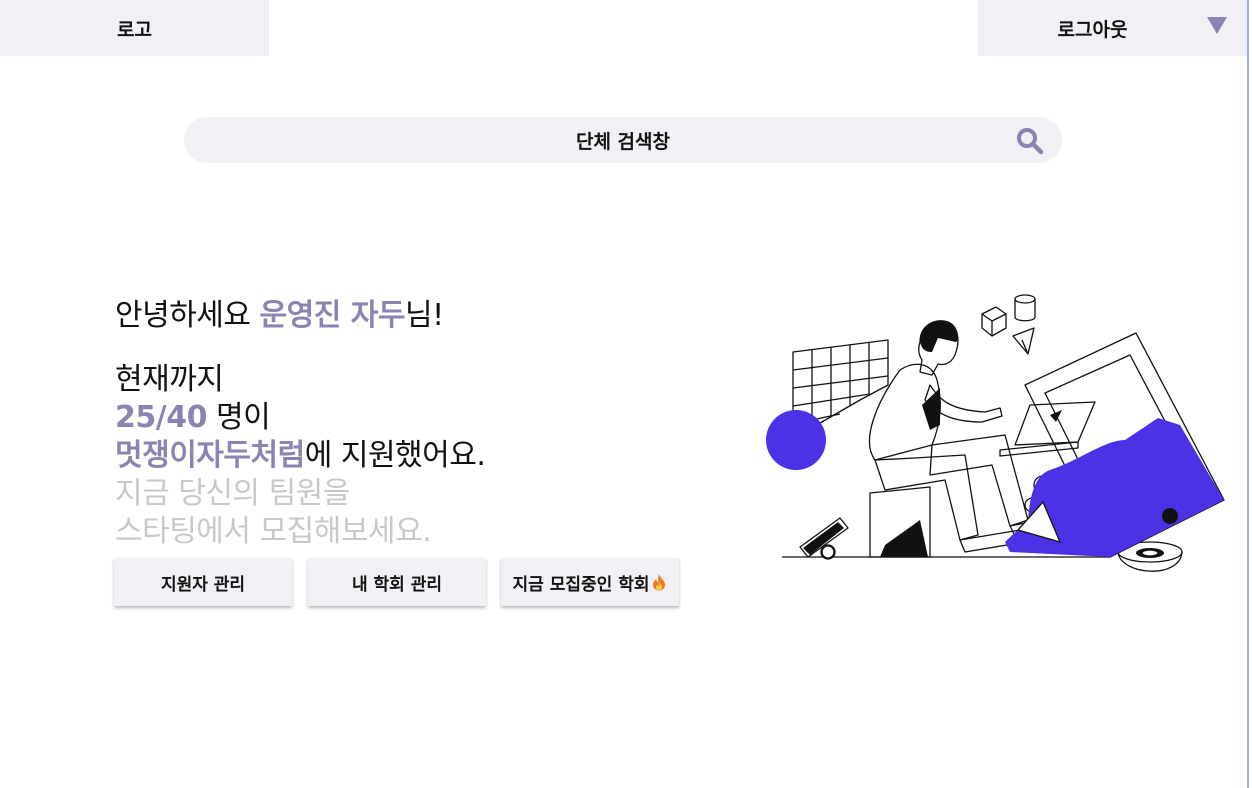 The width and height of the screenshot is (1252, 788). I want to click on manage-my-club-button: 내 학회 관리, so click(397, 582).